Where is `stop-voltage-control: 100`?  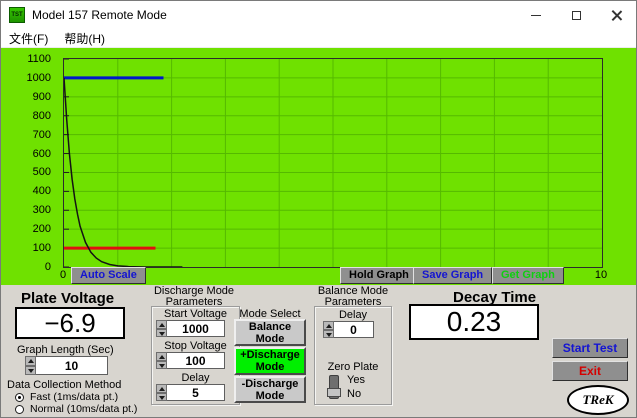 stop-voltage-control: 100 is located at coordinates (190, 360).